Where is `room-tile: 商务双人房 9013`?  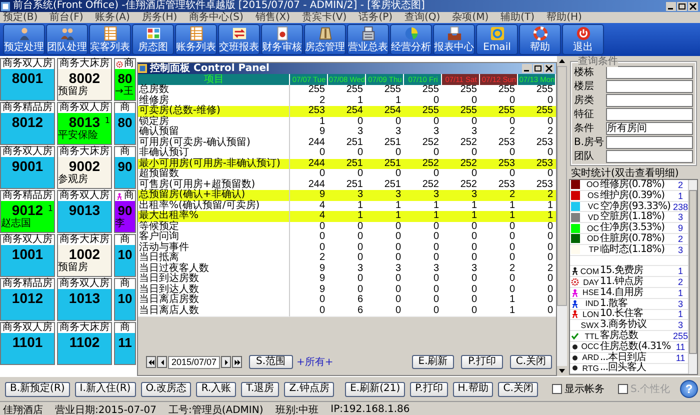
room-tile: 商务双人房 9013 is located at coordinates (84, 211).